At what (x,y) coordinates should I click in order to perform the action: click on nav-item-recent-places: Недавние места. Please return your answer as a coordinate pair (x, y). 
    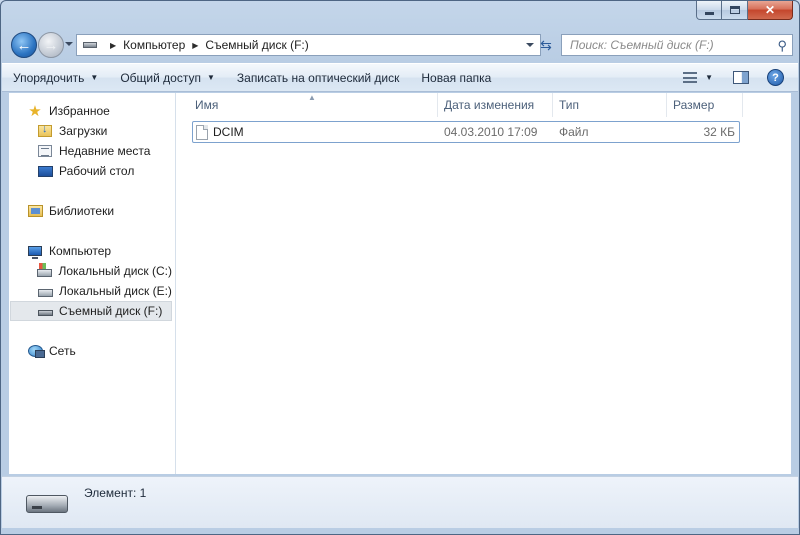
    Looking at the image, I should click on (104, 151).